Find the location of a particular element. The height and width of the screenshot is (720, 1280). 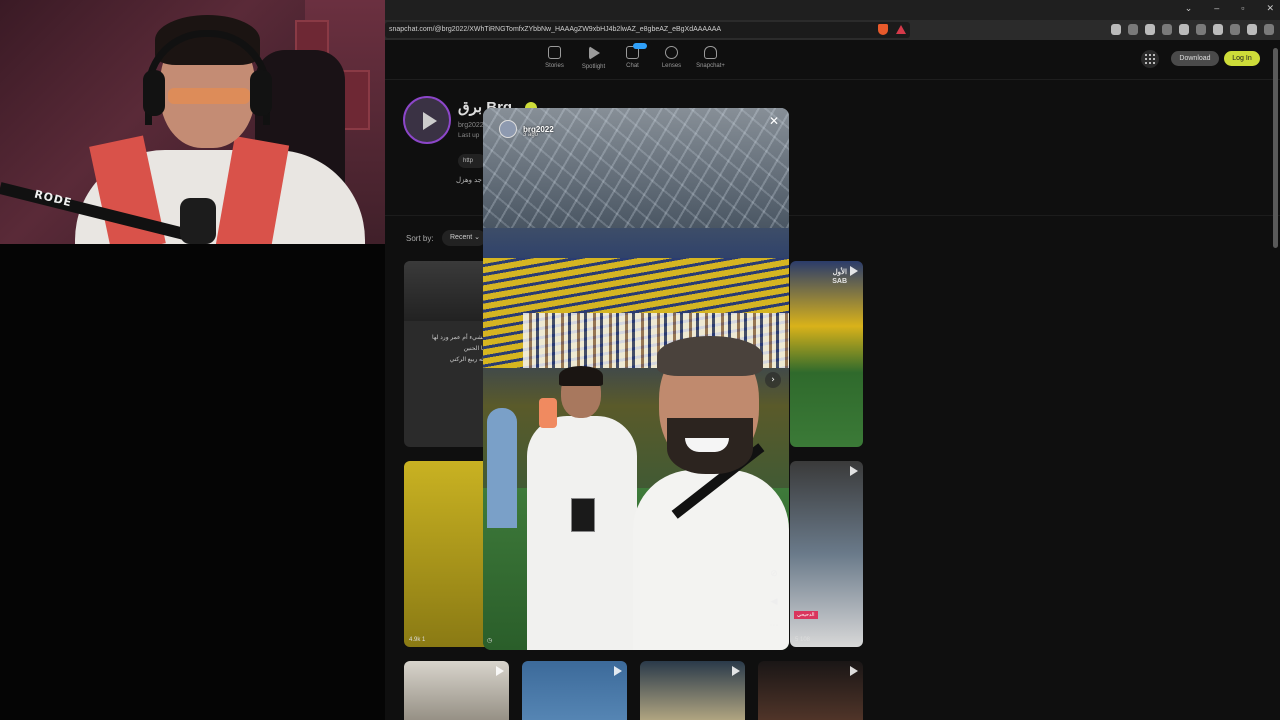

volume-icon: ◀ is located at coordinates (774, 602).